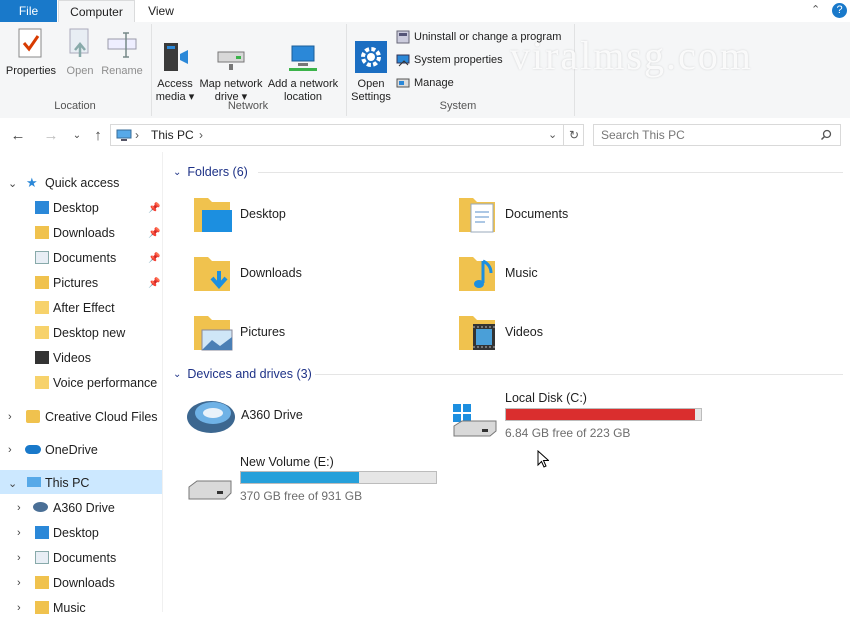  Describe the element at coordinates (552, 134) in the screenshot. I see `address-dropdown-icon: ⌄` at that location.